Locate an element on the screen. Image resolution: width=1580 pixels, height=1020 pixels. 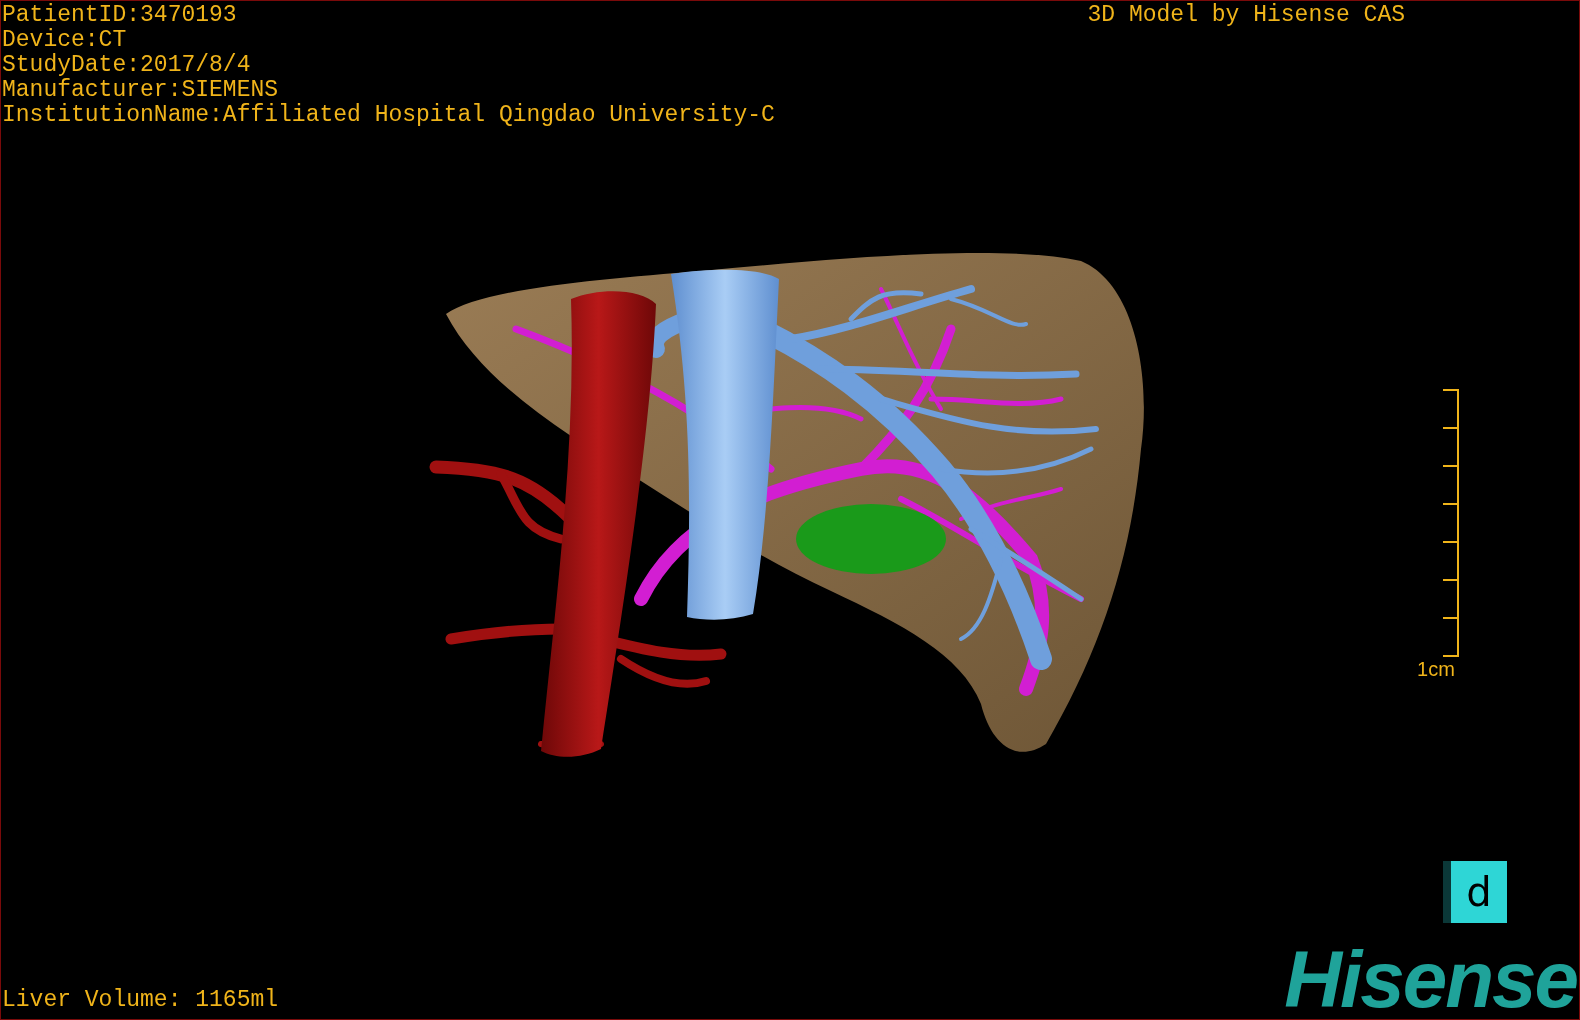
patient-info-line: StudyDate:2017/8/4 is located at coordinates (127, 65).